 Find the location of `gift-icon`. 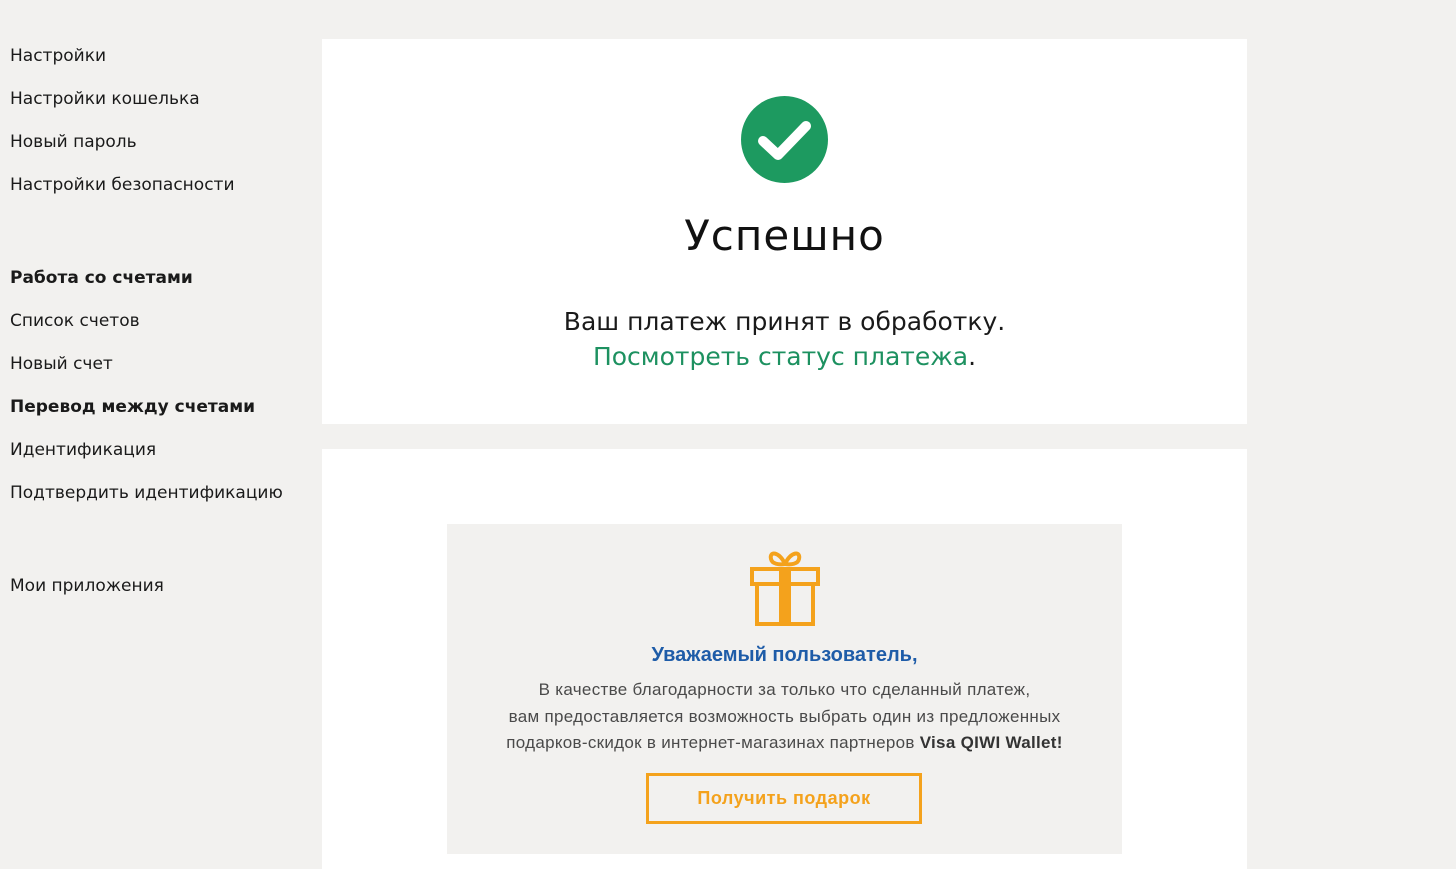

gift-icon is located at coordinates (785, 588).